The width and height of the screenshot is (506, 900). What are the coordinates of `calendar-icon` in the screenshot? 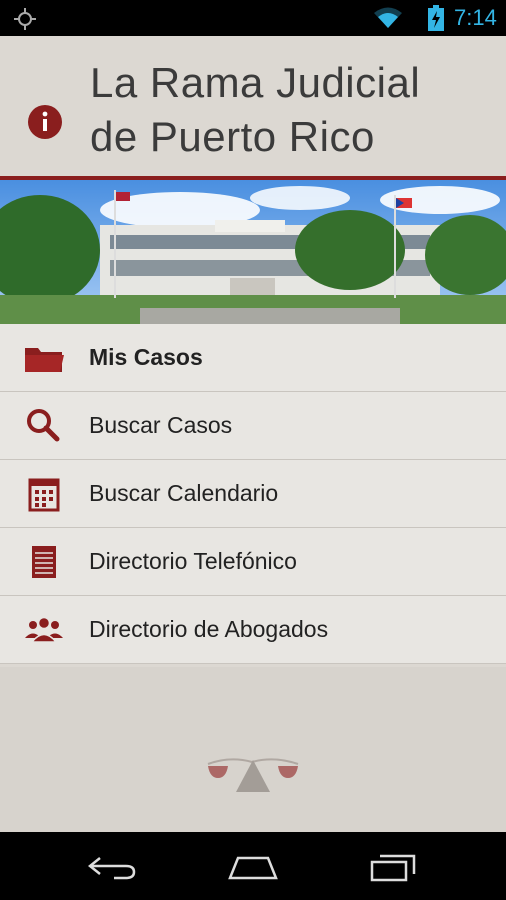 It's located at (44, 495).